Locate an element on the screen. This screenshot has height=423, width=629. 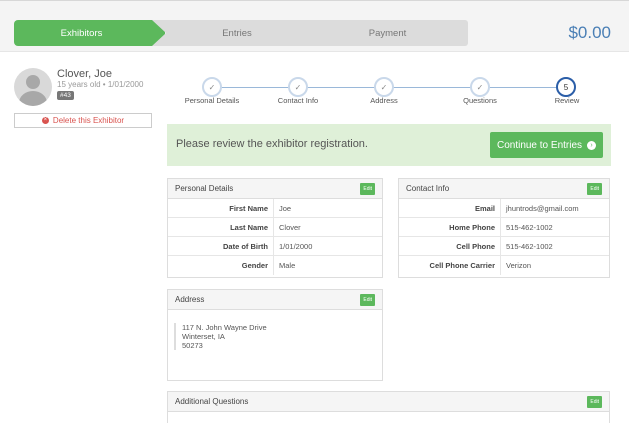
field-value: Verizon is located at coordinates (519, 265).